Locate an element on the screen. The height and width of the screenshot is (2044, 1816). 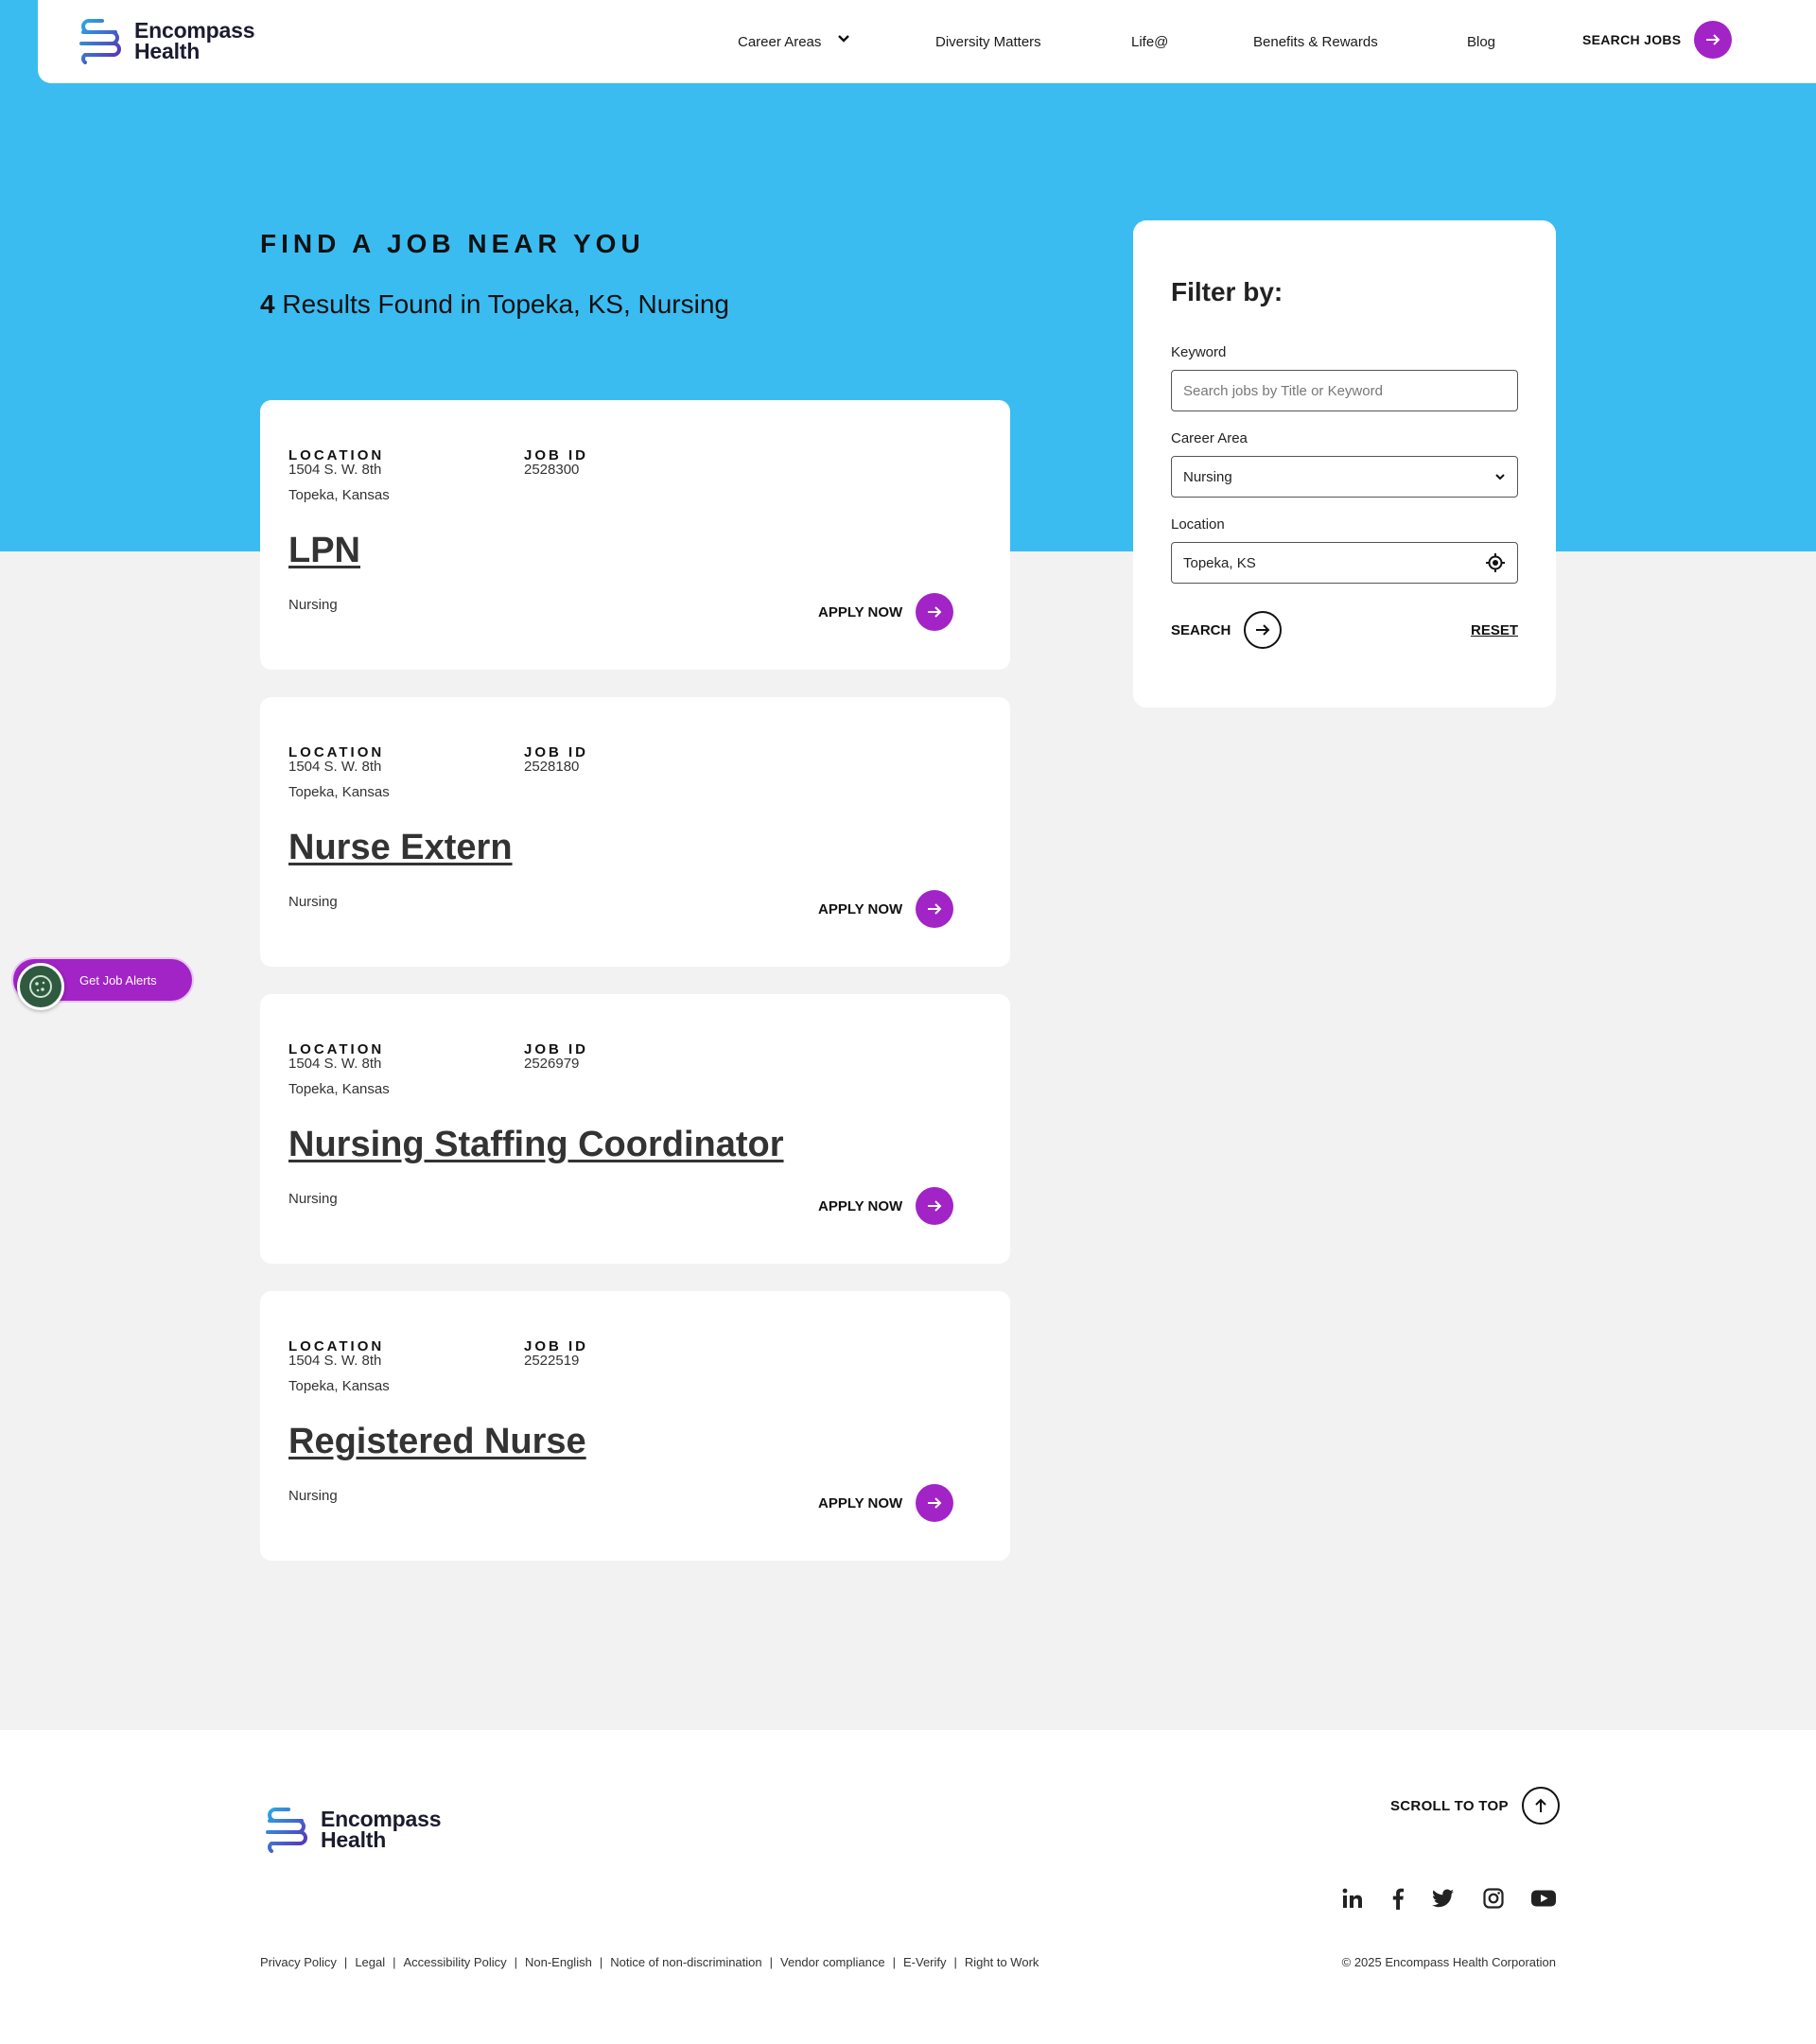
job-id: 2522519 is located at coordinates (552, 1361).